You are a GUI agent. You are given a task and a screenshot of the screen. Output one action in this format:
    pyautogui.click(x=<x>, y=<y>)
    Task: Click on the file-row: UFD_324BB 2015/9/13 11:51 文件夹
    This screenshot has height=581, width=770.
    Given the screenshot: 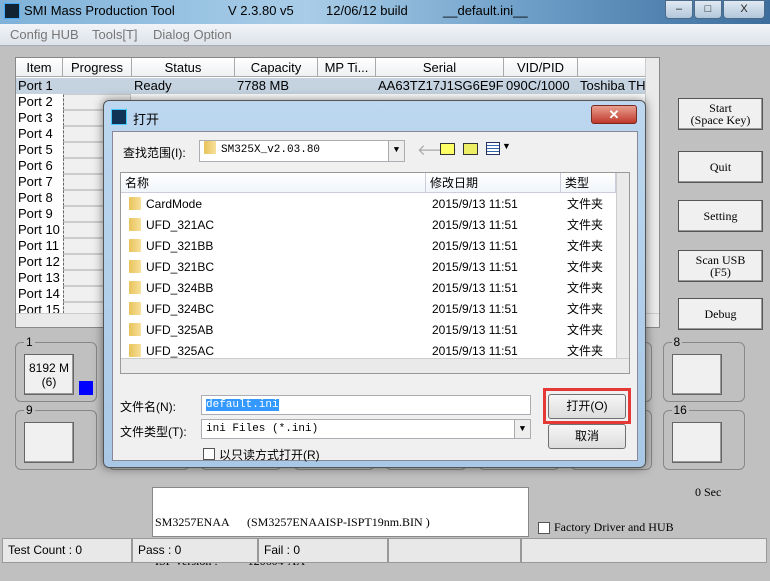 What is the action you would take?
    pyautogui.click(x=368, y=288)
    